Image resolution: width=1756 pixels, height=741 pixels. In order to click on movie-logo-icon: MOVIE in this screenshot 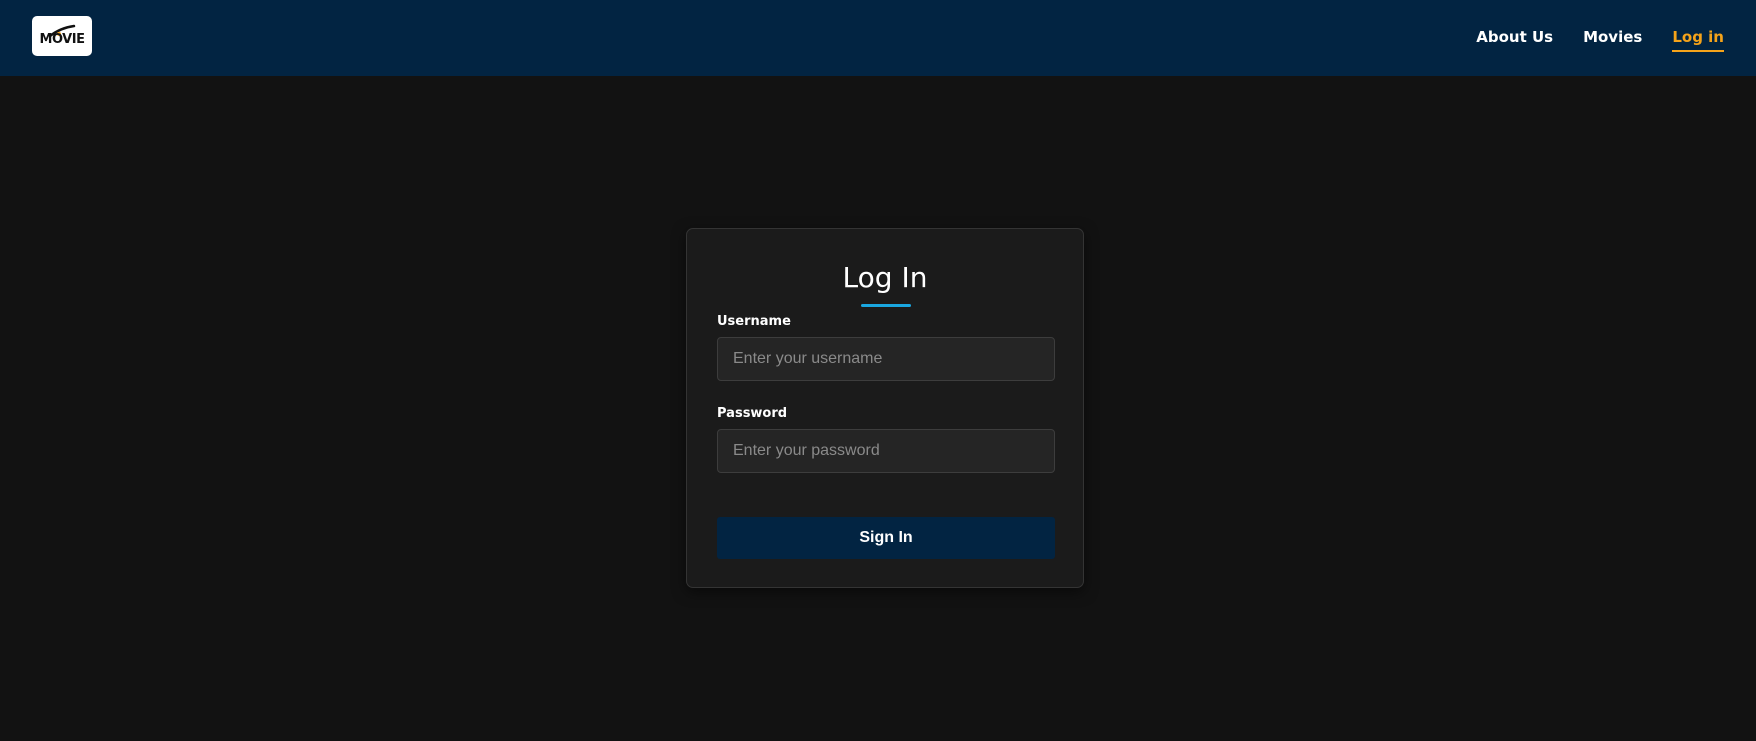, I will do `click(62, 36)`.